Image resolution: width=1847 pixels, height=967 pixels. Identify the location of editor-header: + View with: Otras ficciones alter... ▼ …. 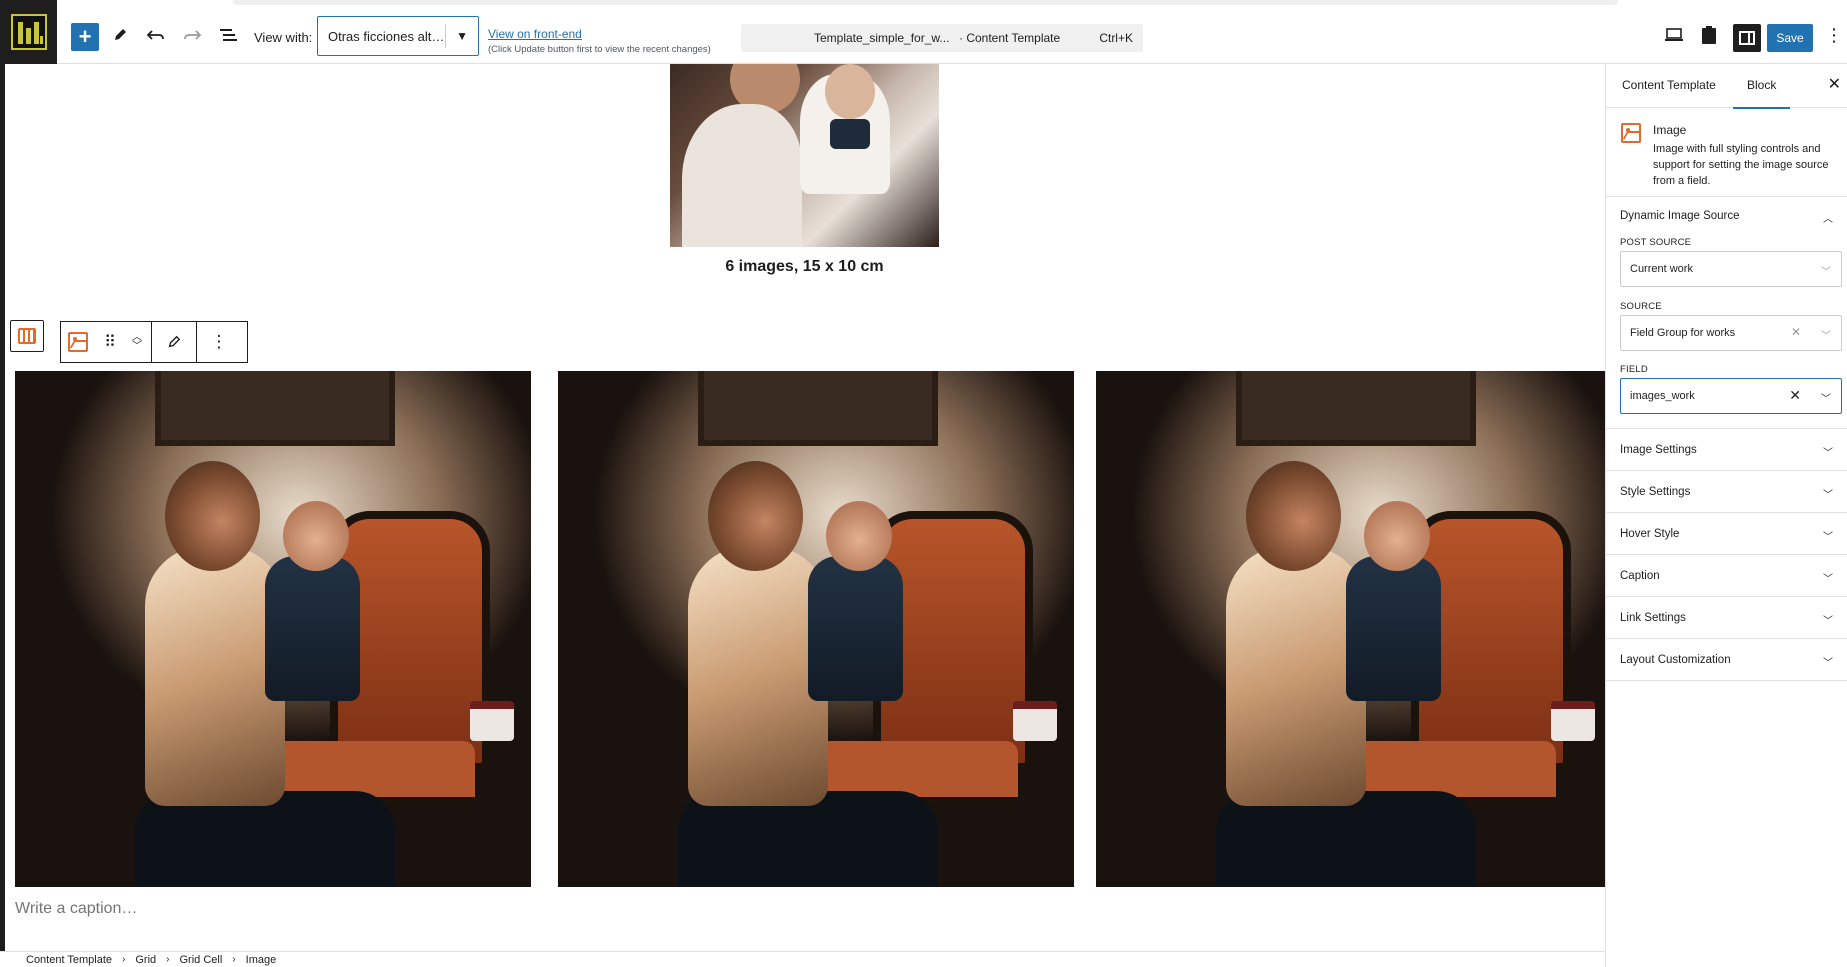
(923, 32).